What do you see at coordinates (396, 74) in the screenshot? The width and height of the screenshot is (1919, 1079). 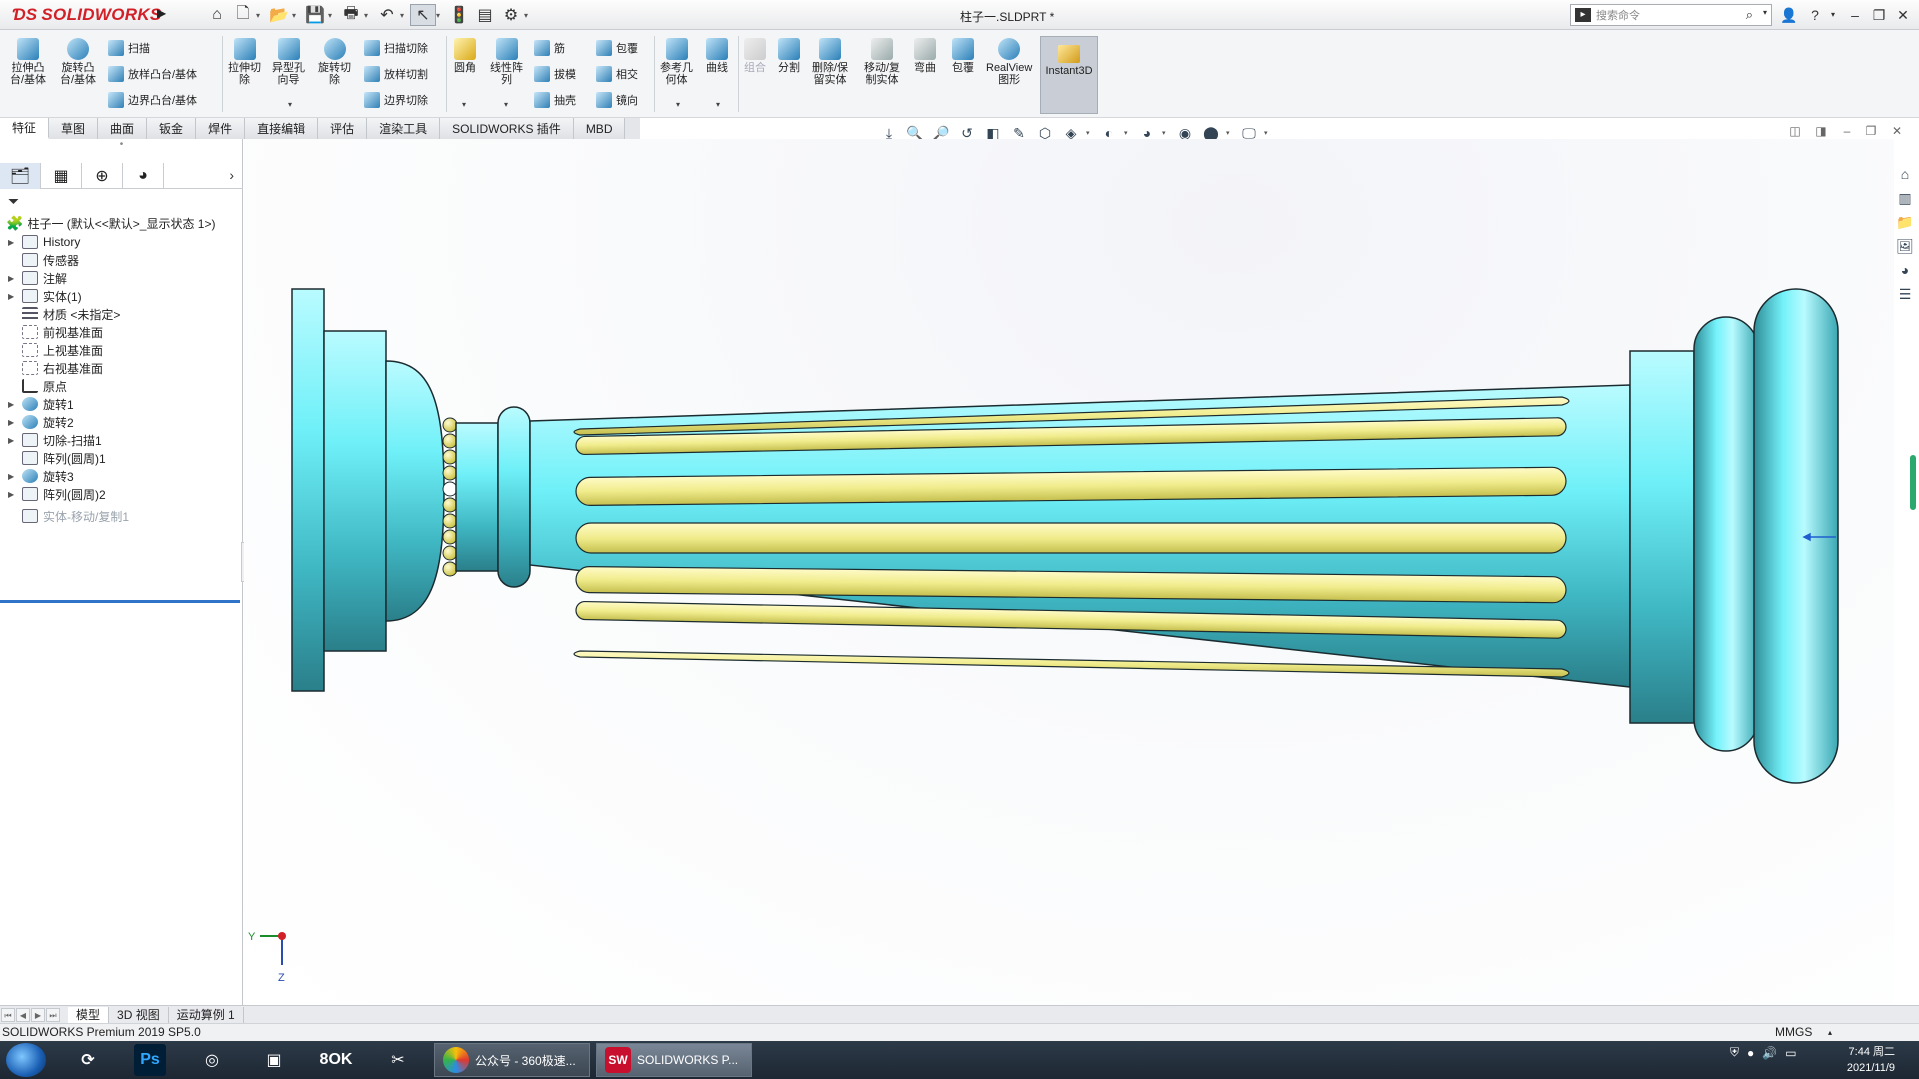 I see `loft-cut-button: 放样切割` at bounding box center [396, 74].